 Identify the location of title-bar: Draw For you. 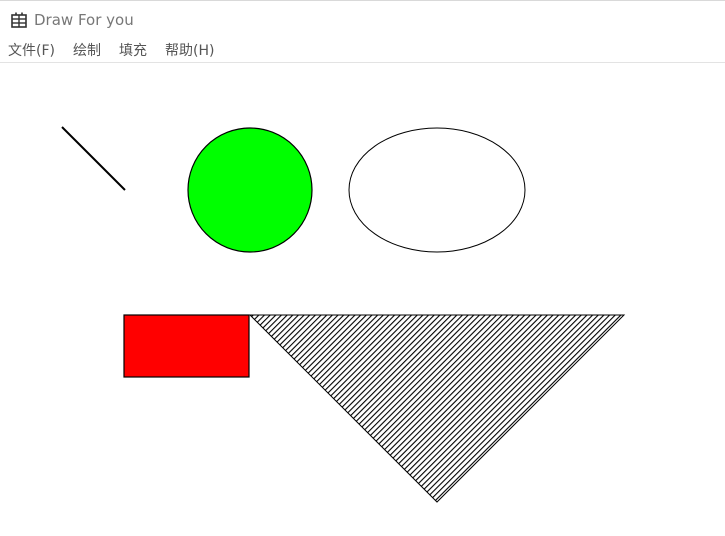
(362, 20).